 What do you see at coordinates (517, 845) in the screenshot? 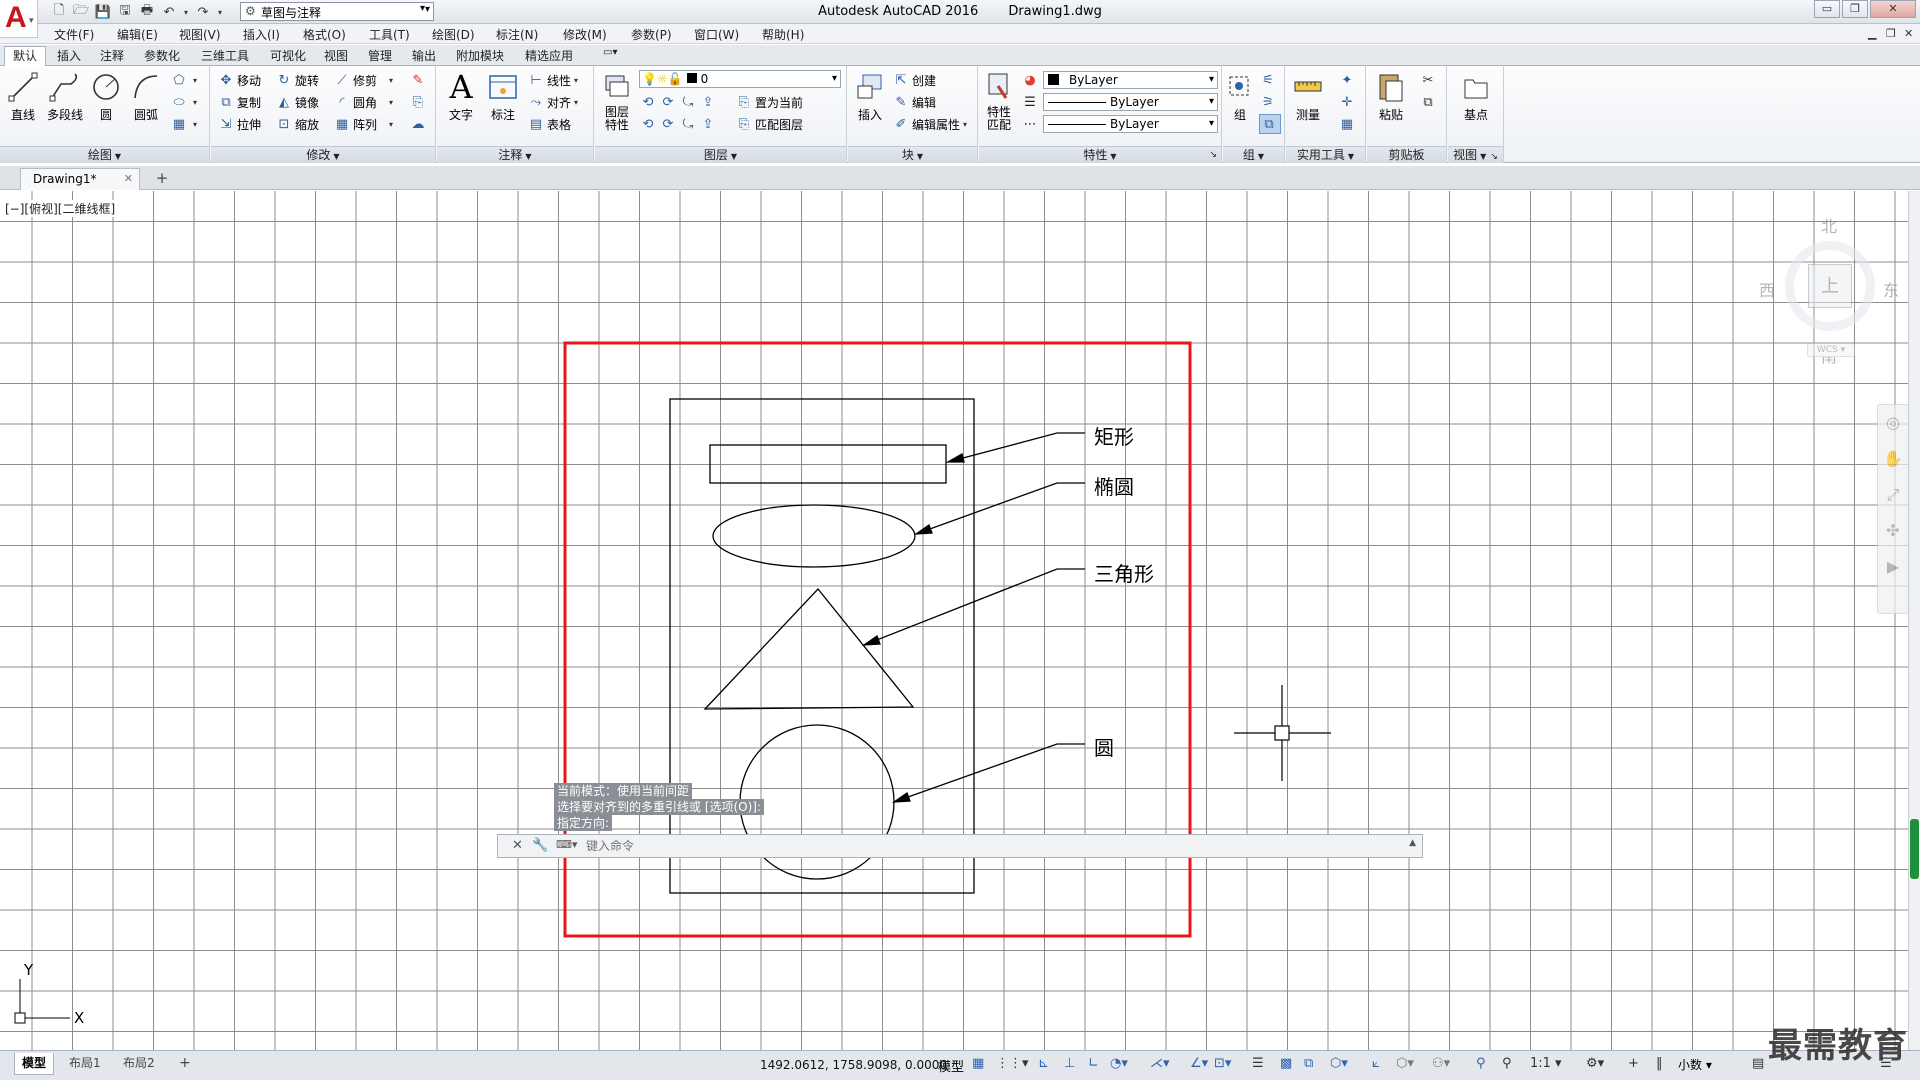
I see `close-icon: ✕` at bounding box center [517, 845].